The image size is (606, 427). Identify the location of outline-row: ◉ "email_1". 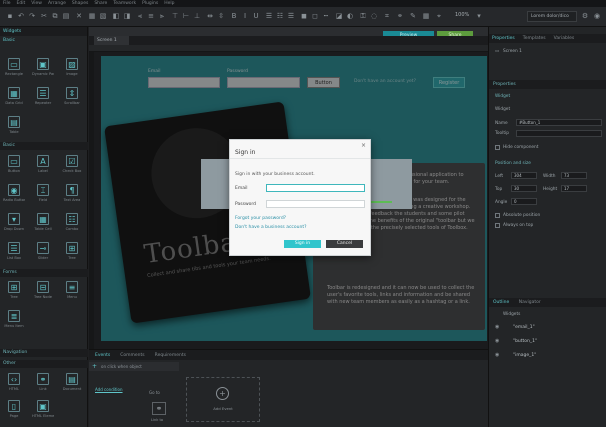
(547, 327).